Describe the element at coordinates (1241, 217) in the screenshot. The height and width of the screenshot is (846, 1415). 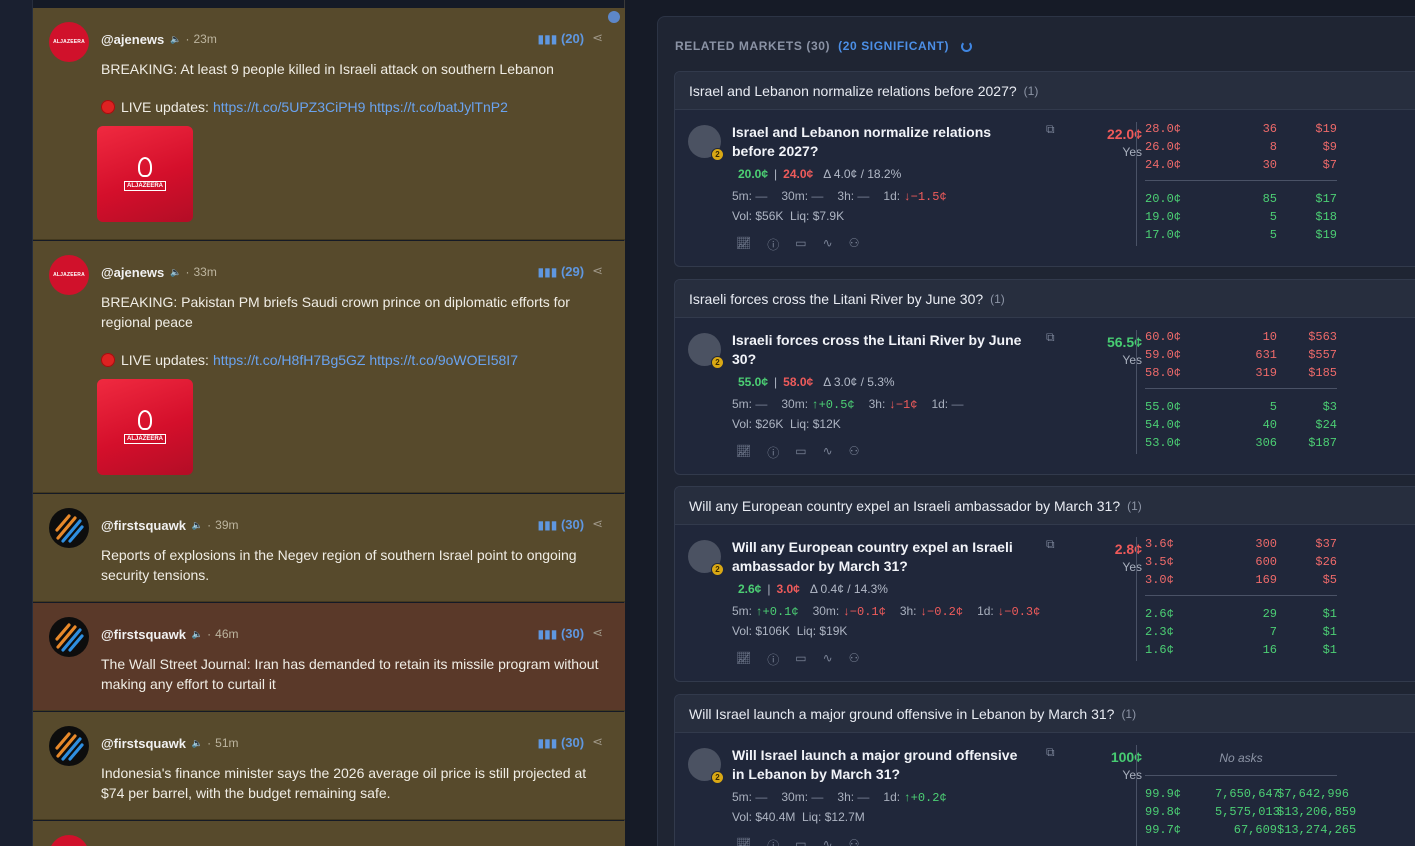
I see `bid-row: 19.0¢ 5 $18` at that location.